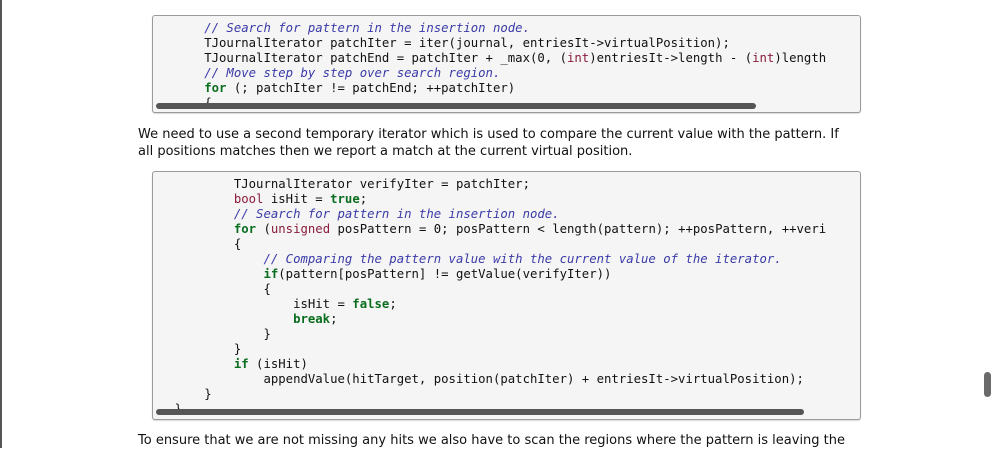 The width and height of the screenshot is (995, 449). I want to click on code-token: (isHit), so click(278, 364).